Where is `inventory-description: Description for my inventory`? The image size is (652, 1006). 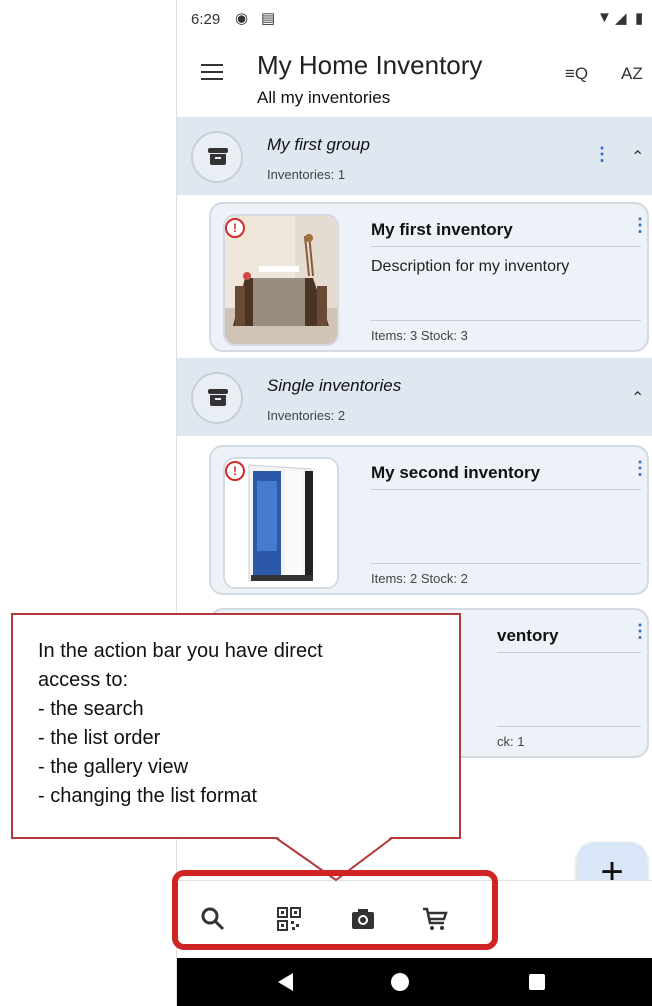
inventory-description: Description for my inventory is located at coordinates (470, 266).